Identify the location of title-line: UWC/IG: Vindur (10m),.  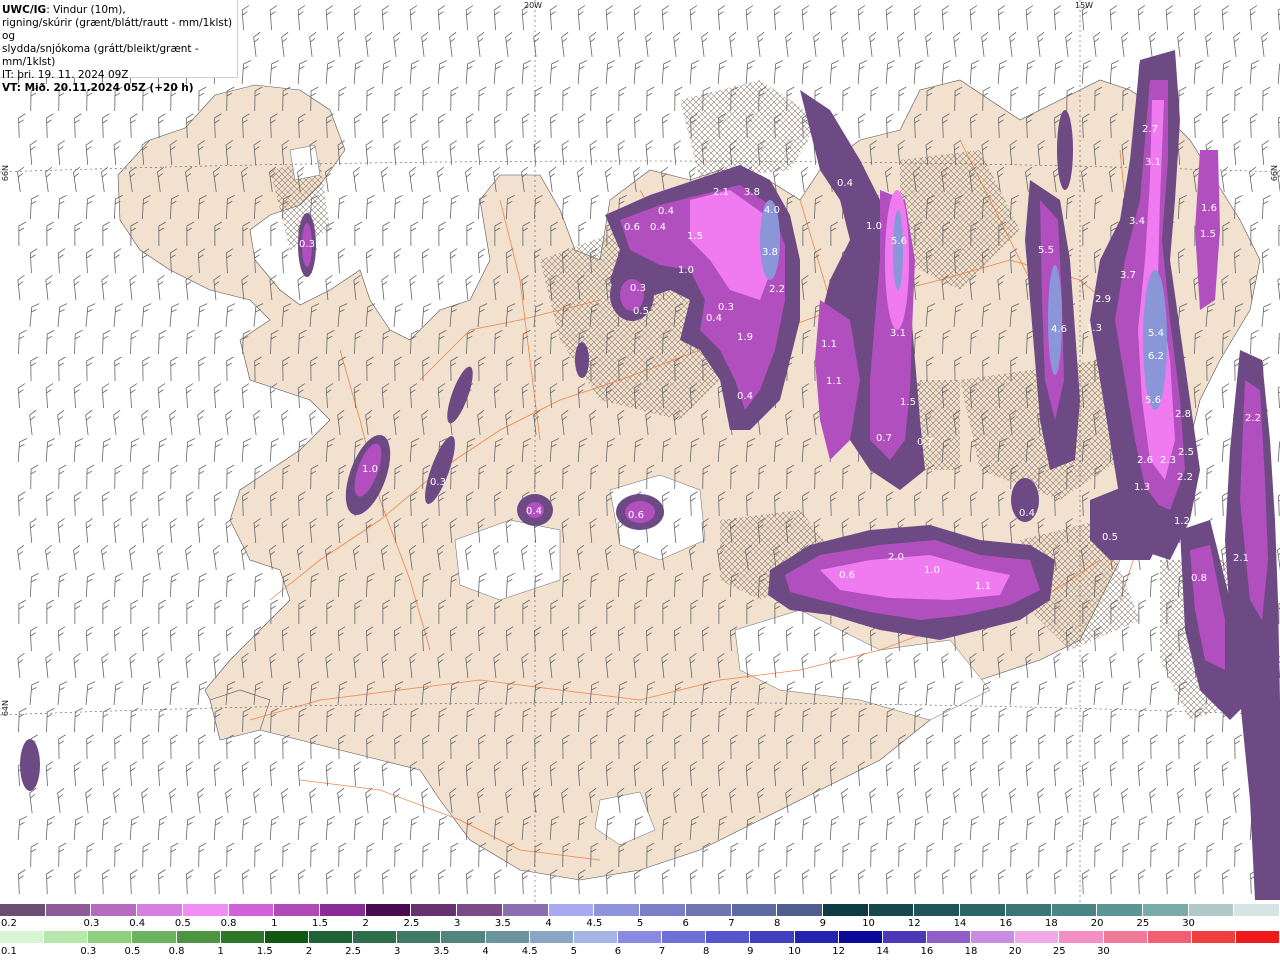
(118, 10).